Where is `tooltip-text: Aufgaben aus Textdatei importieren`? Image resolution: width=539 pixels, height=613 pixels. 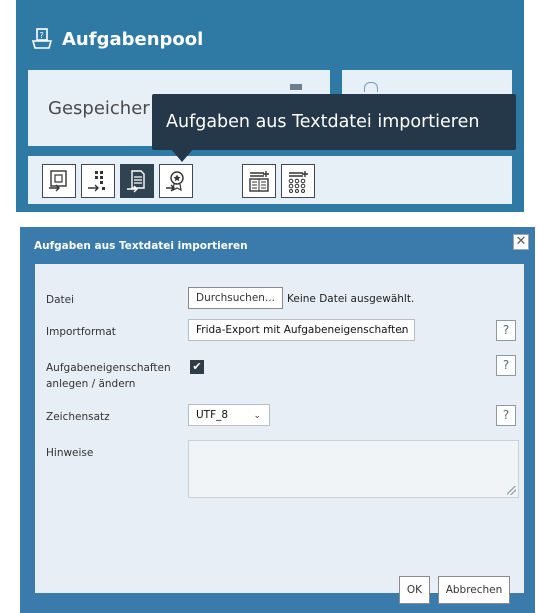 tooltip-text: Aufgaben aus Textdatei importieren is located at coordinates (323, 122).